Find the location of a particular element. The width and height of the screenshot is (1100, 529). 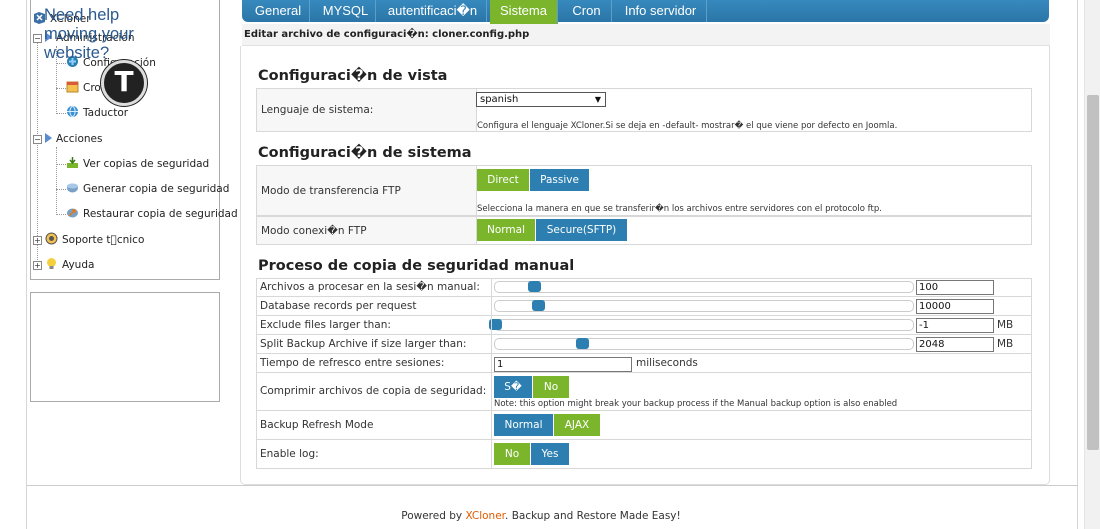

refresh-mode-normal-button: Normal is located at coordinates (523, 425).